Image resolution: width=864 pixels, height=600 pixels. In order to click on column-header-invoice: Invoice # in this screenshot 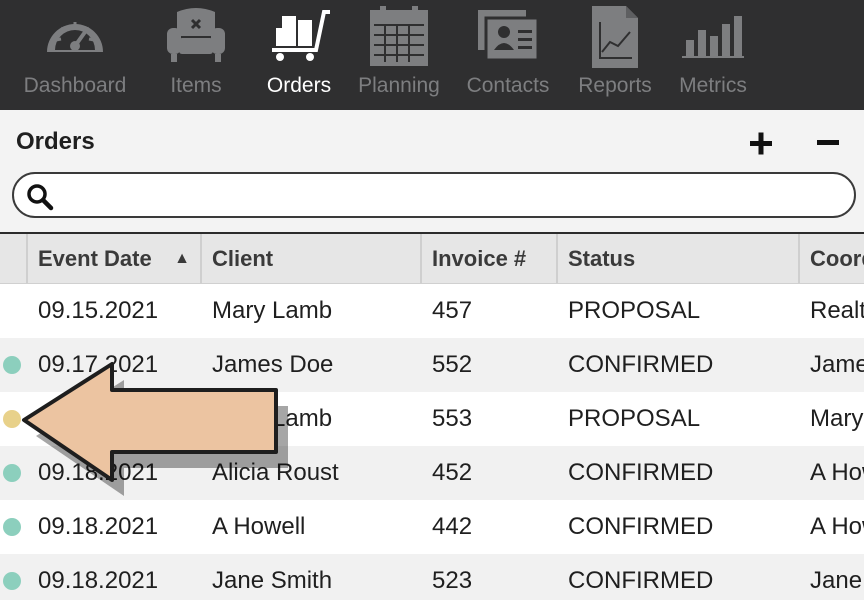, I will do `click(488, 259)`.